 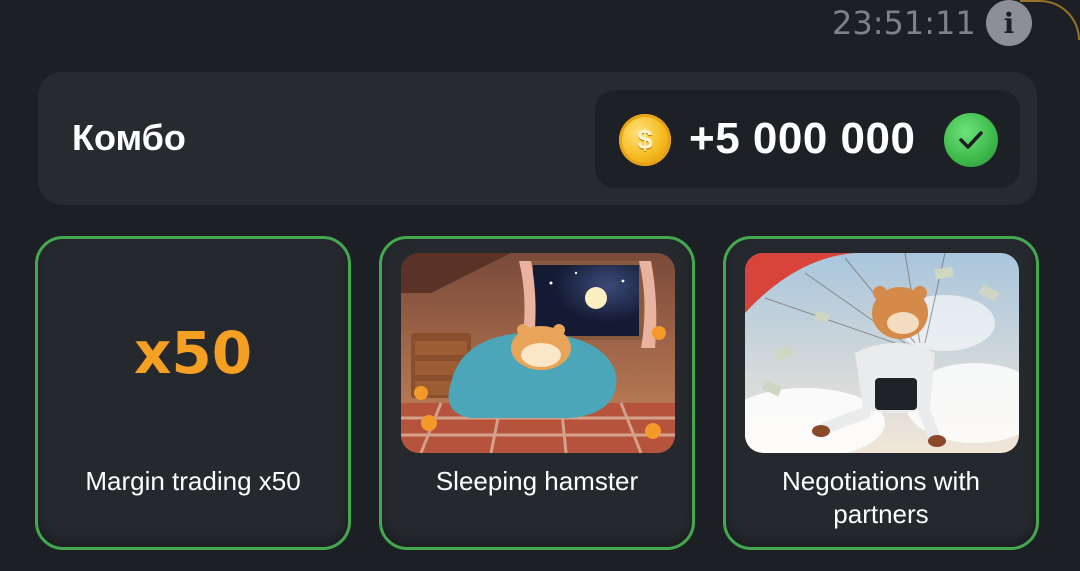 I want to click on reward-pill: $ +5 000 000, so click(x=807, y=139).